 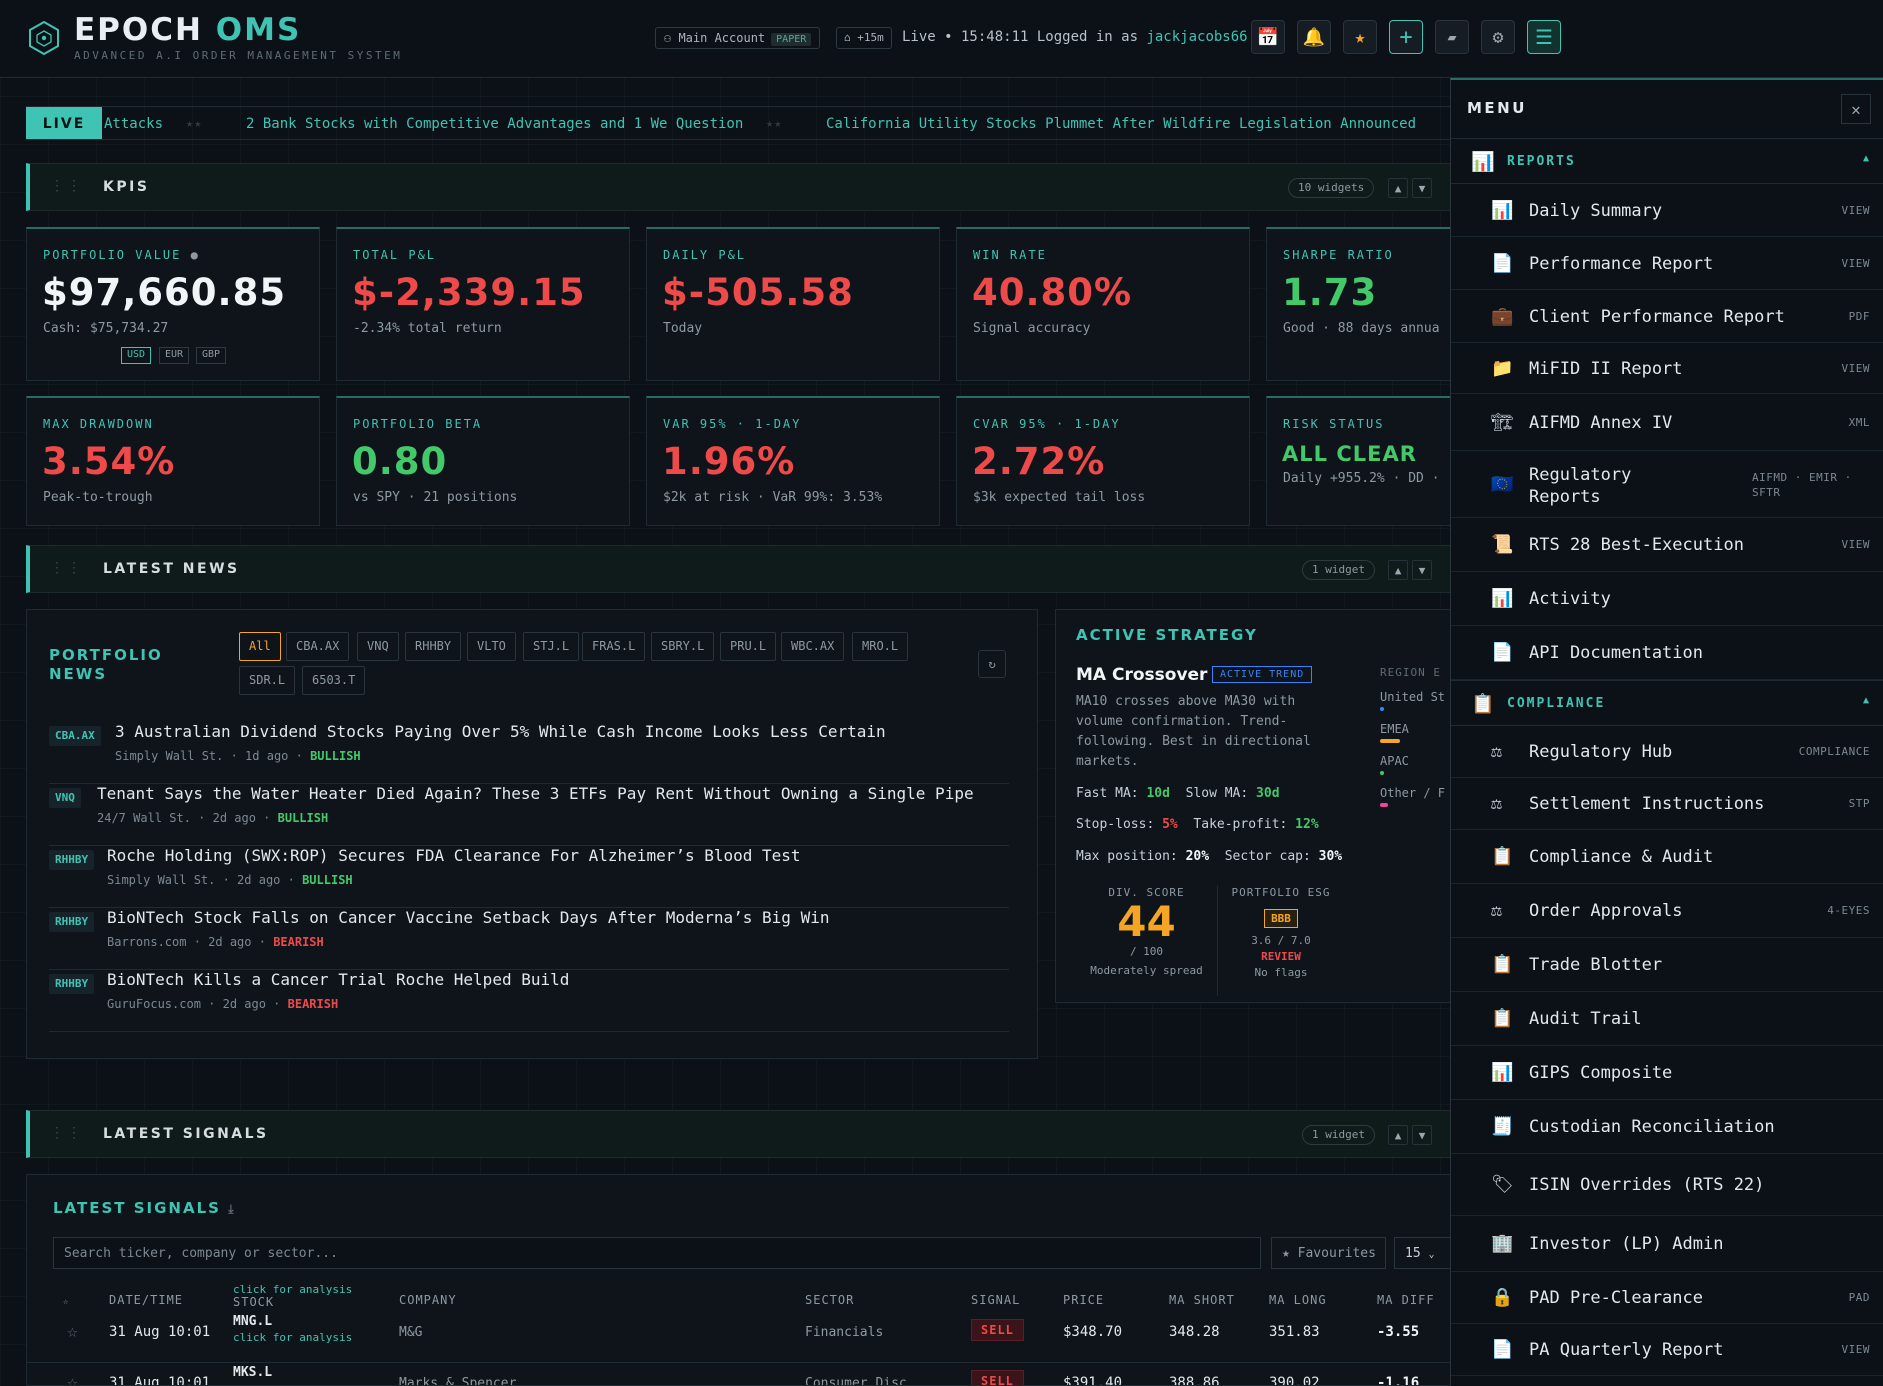 What do you see at coordinates (491, 646) in the screenshot?
I see `filter-chip: VLTO` at bounding box center [491, 646].